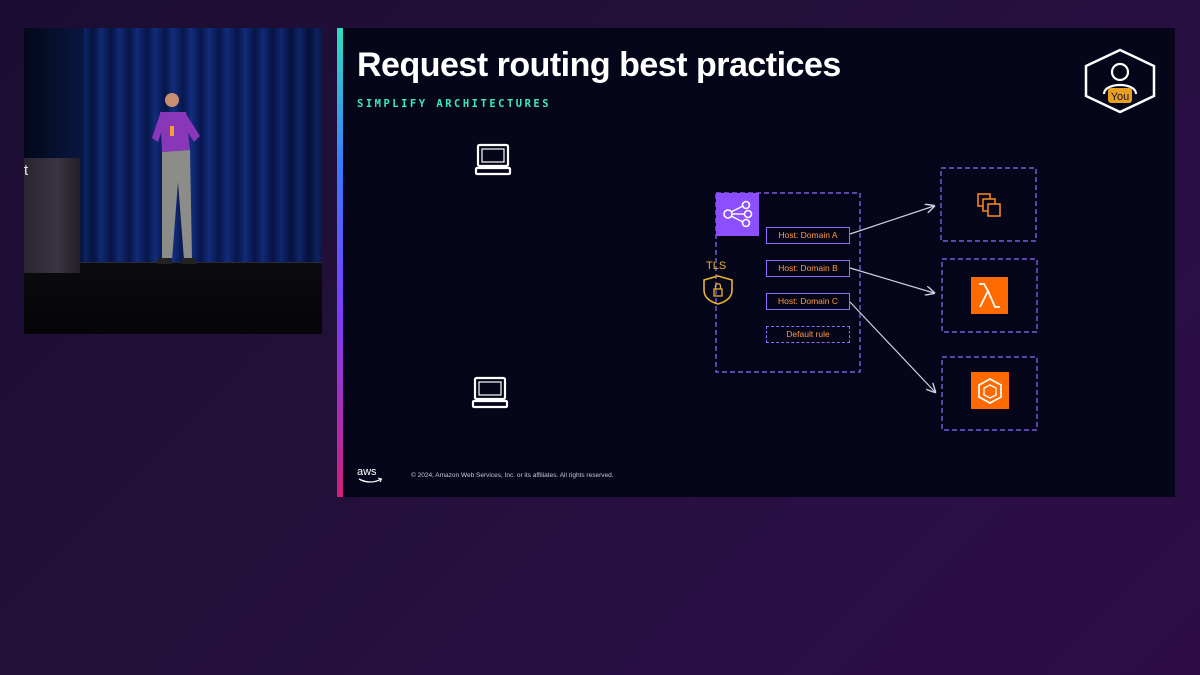 The height and width of the screenshot is (675, 1200). What do you see at coordinates (808, 235) in the screenshot?
I see `rule-host-domain-a: Host: Domain A` at bounding box center [808, 235].